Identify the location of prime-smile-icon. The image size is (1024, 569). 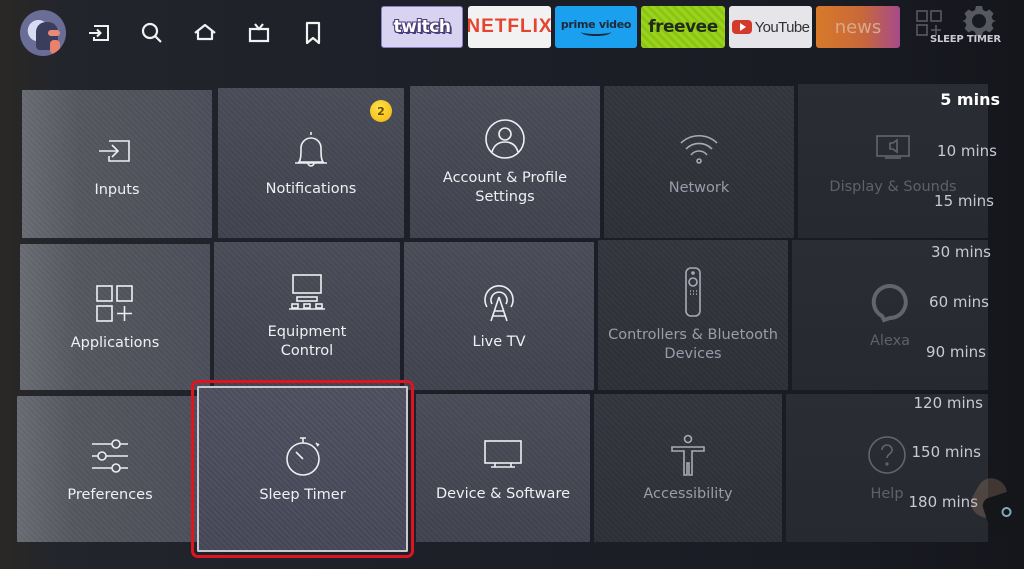
(596, 32).